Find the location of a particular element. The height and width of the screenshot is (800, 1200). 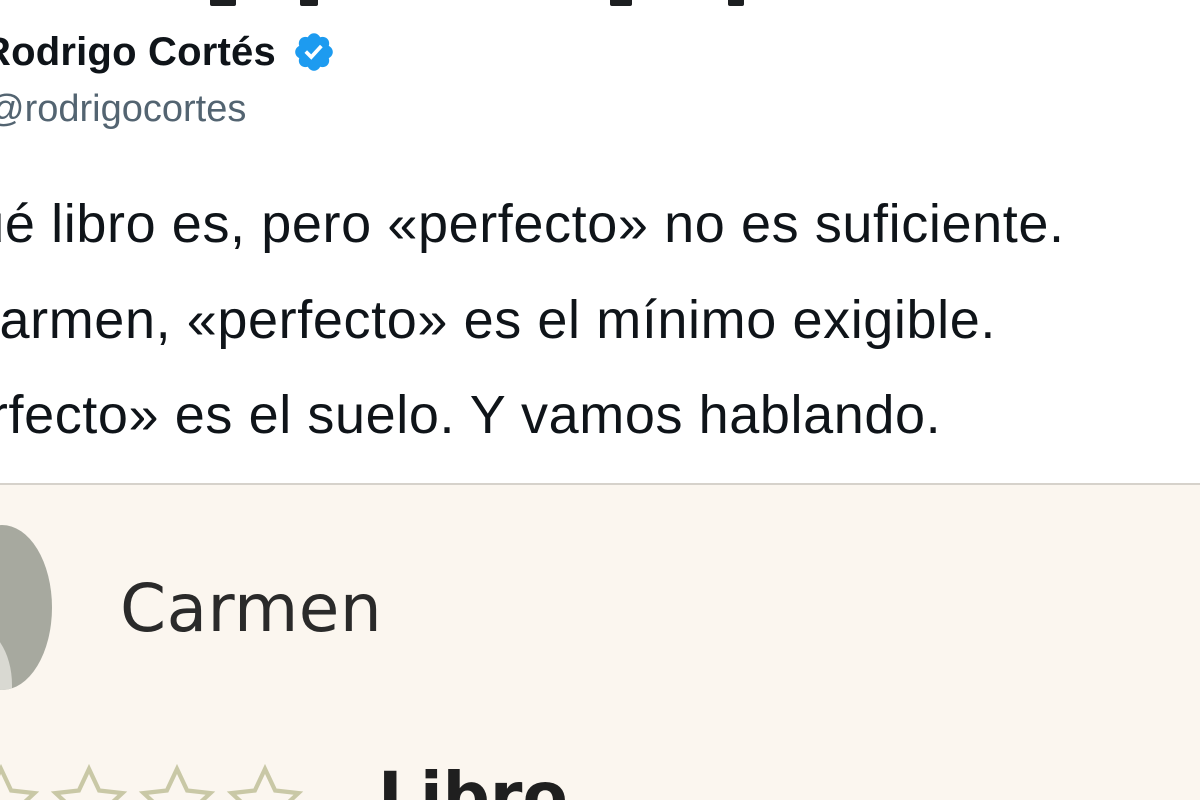

section-heading: Libro is located at coordinates (473, 779).